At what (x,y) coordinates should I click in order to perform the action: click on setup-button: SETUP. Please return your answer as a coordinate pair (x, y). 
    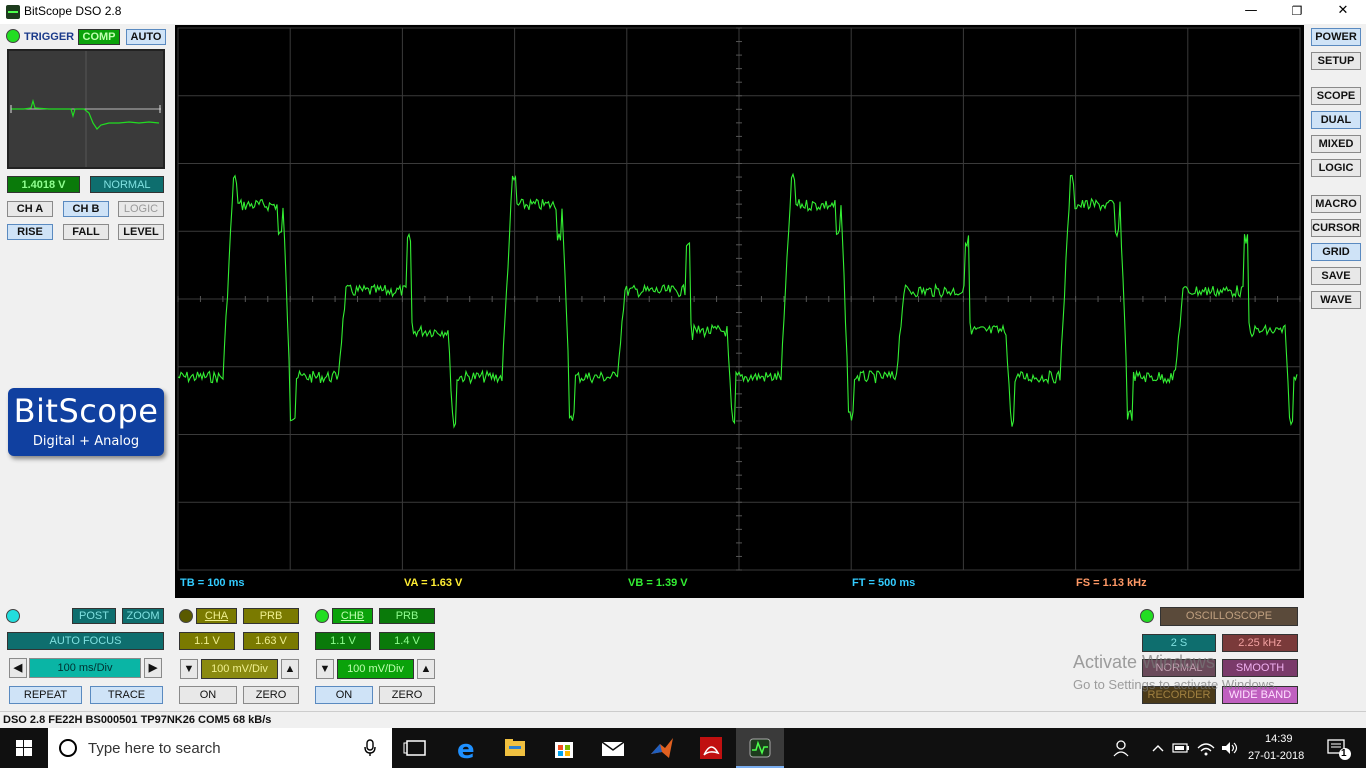
    Looking at the image, I should click on (1336, 61).